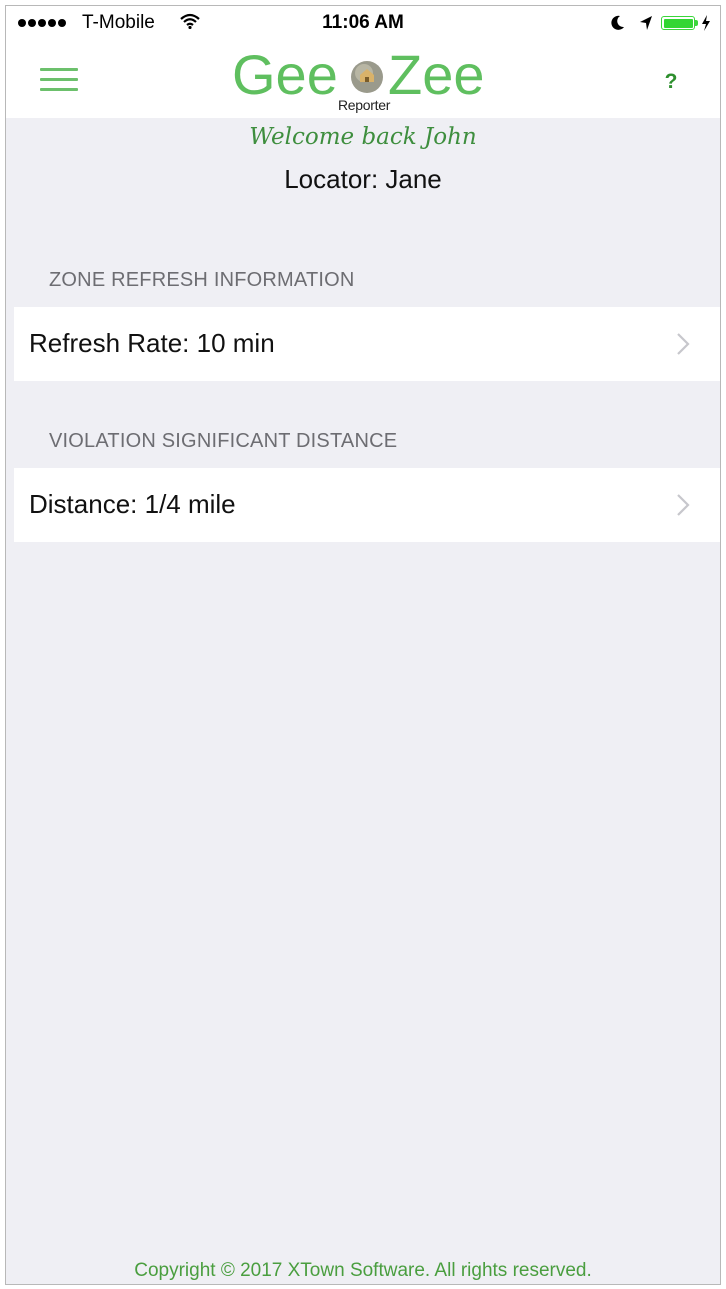  Describe the element at coordinates (696, 23) in the screenshot. I see `battery-tip` at that location.